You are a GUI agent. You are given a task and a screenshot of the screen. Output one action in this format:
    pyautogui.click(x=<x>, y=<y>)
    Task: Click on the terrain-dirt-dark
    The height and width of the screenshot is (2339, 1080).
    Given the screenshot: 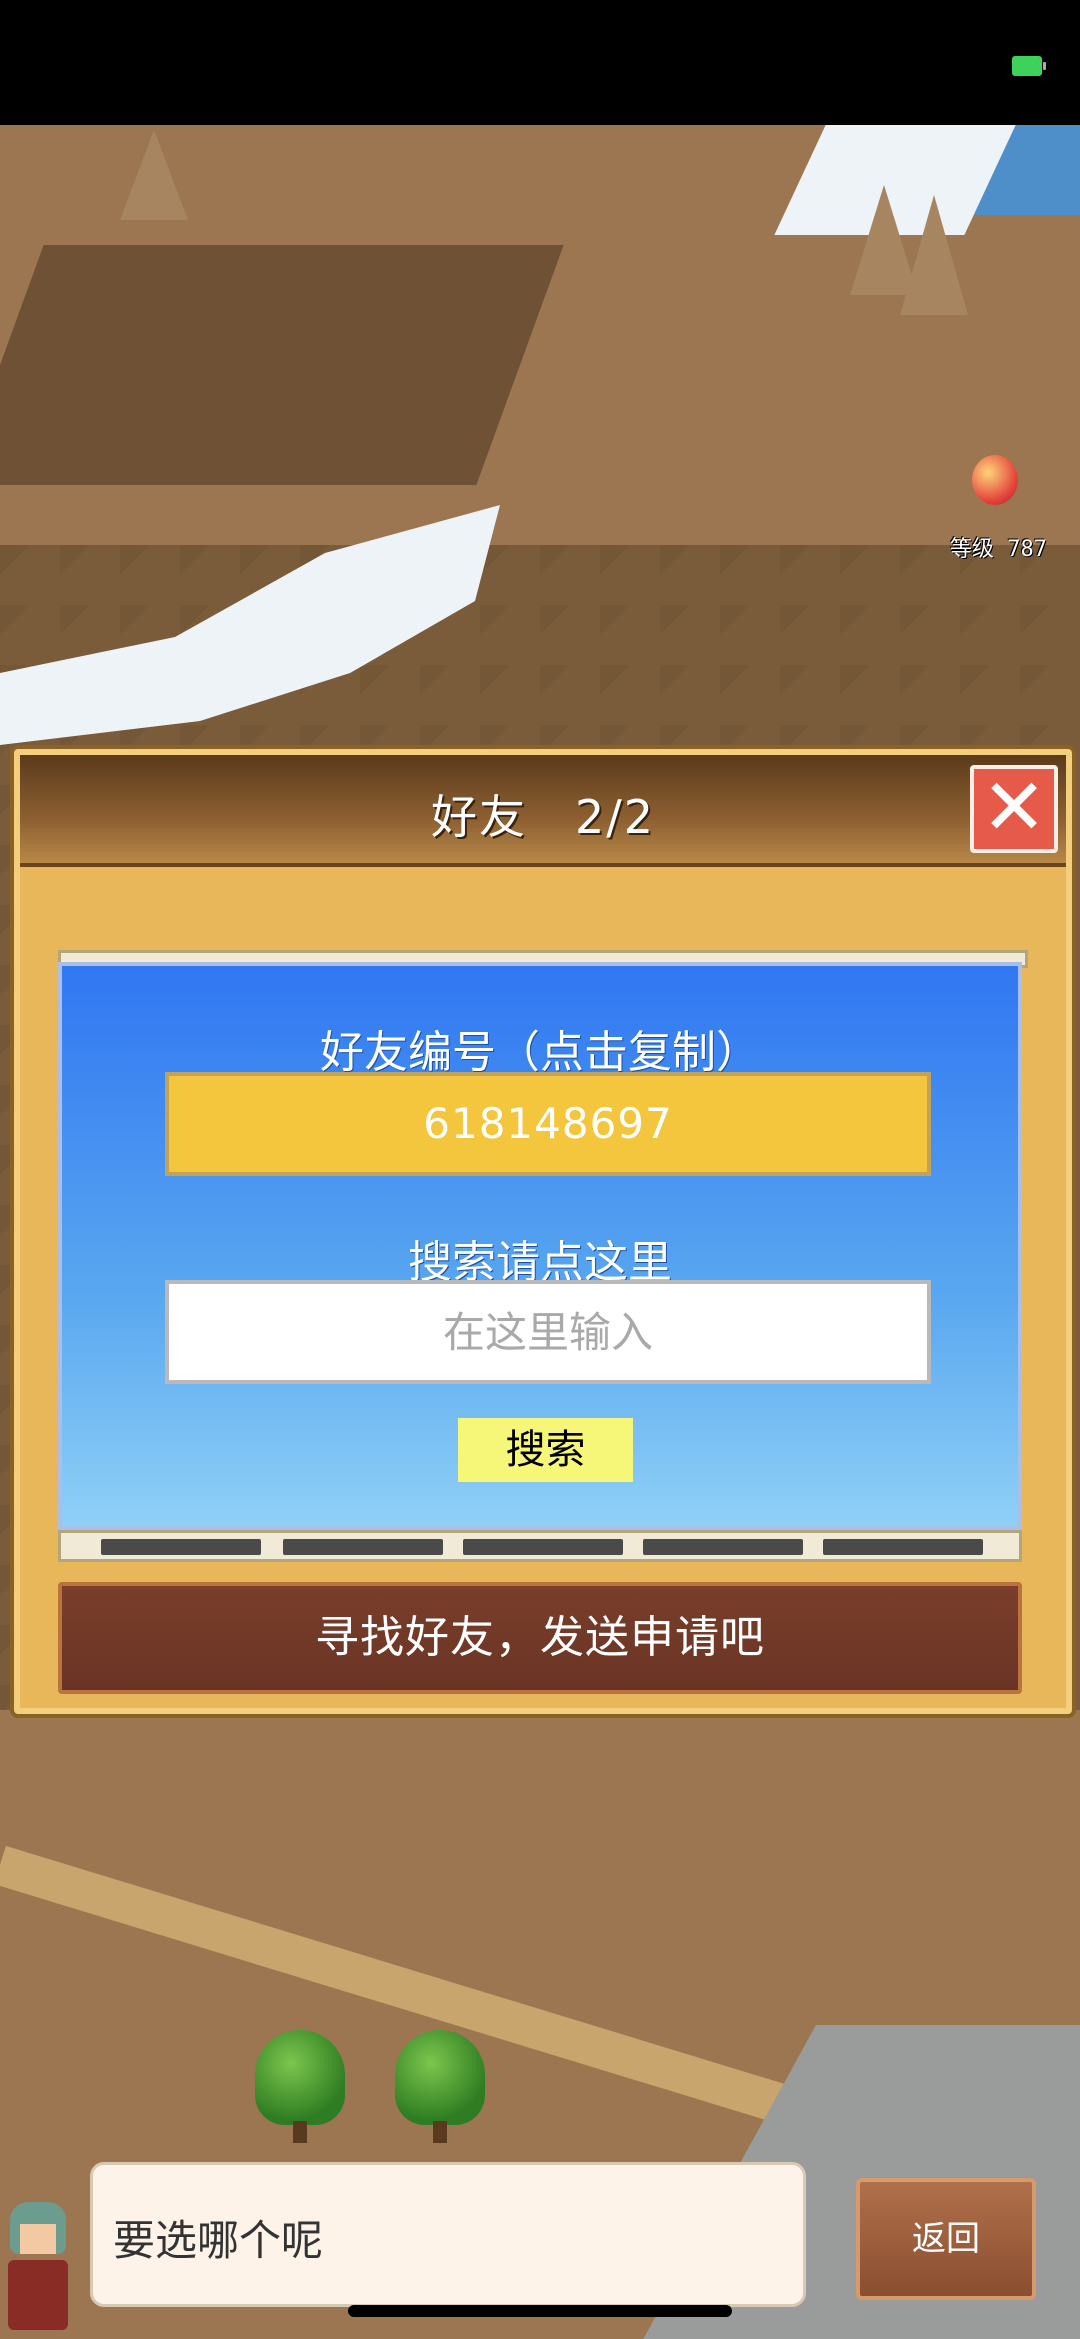 What is the action you would take?
    pyautogui.click(x=282, y=365)
    